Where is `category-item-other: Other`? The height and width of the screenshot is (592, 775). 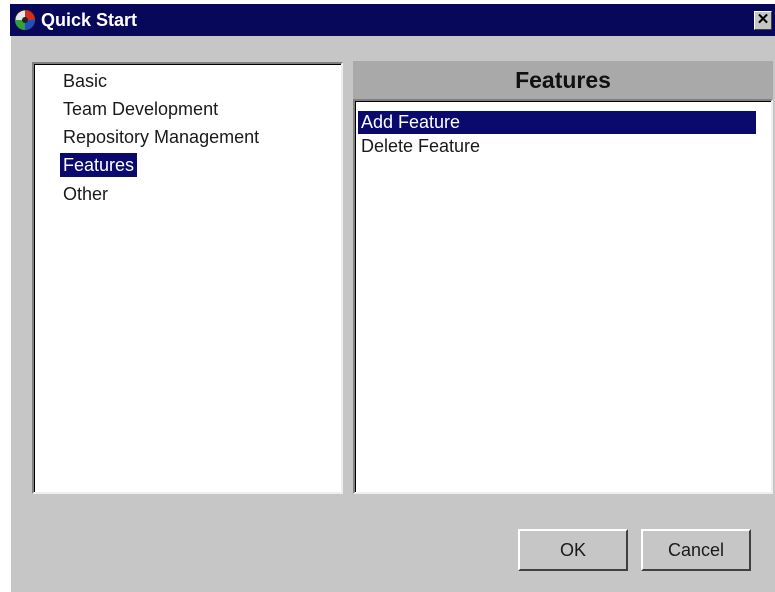 category-item-other: Other is located at coordinates (85, 194).